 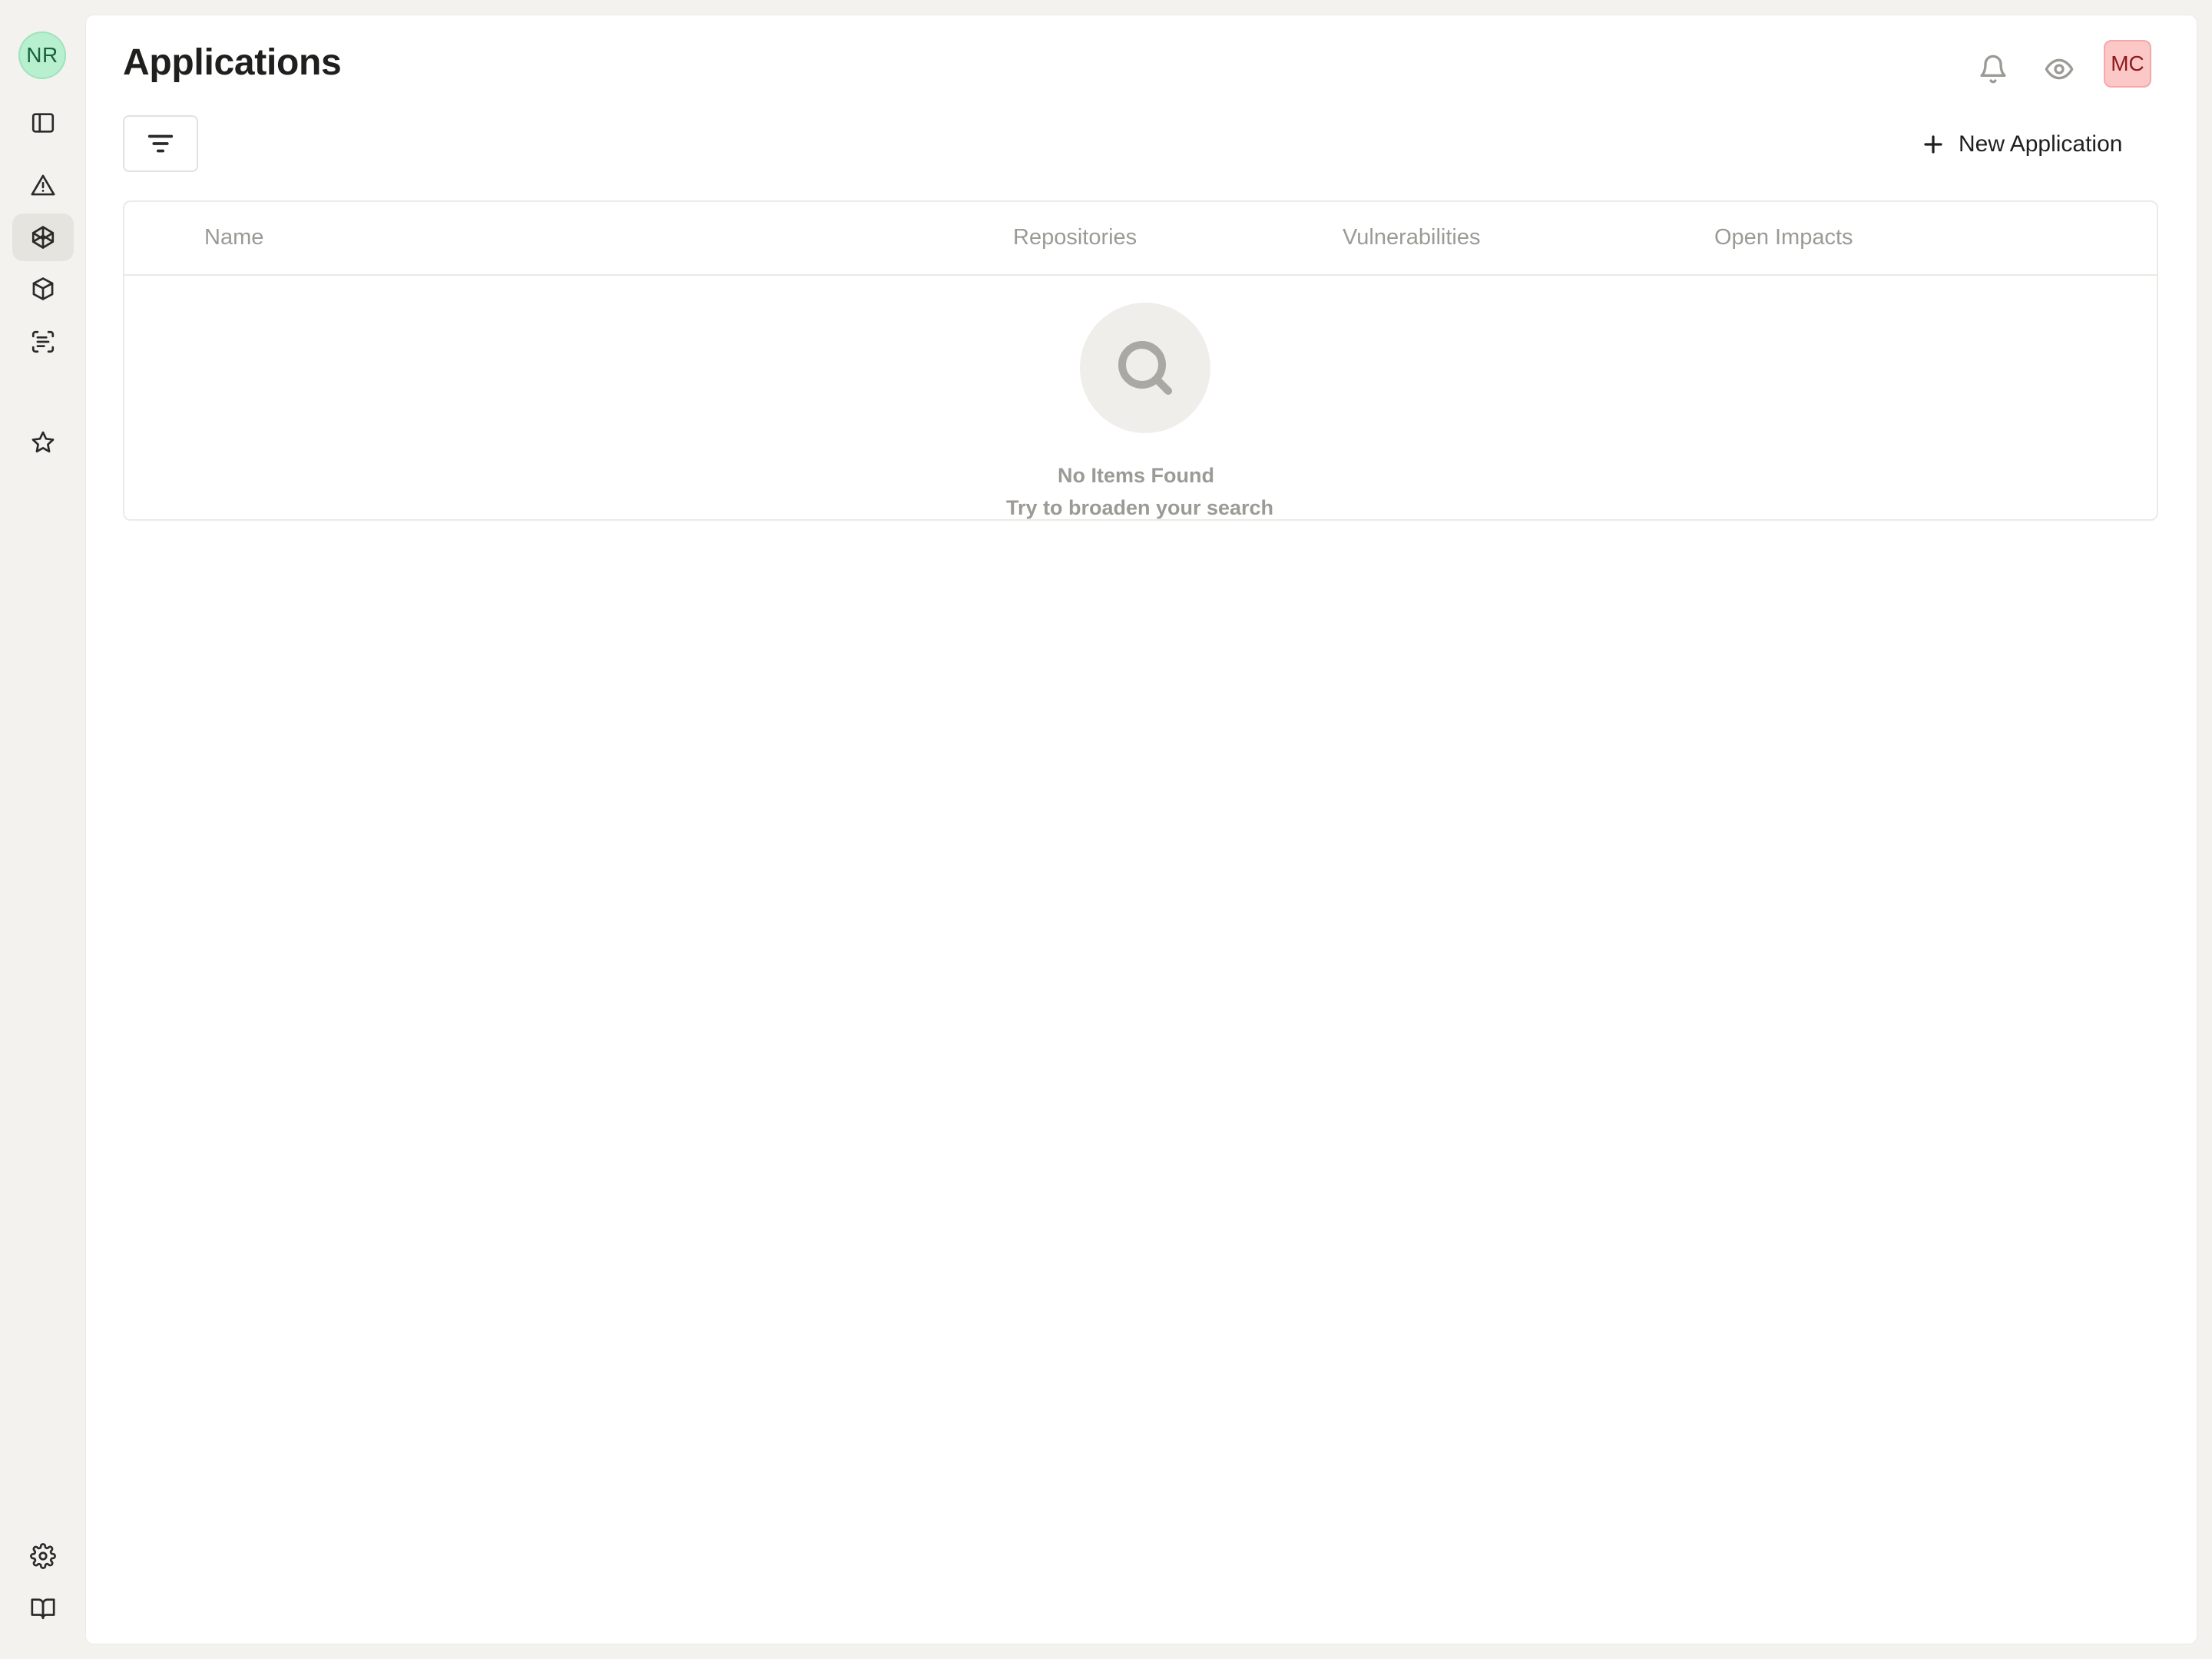 I want to click on column-header-open-impacts: Open Impacts, so click(x=1783, y=237).